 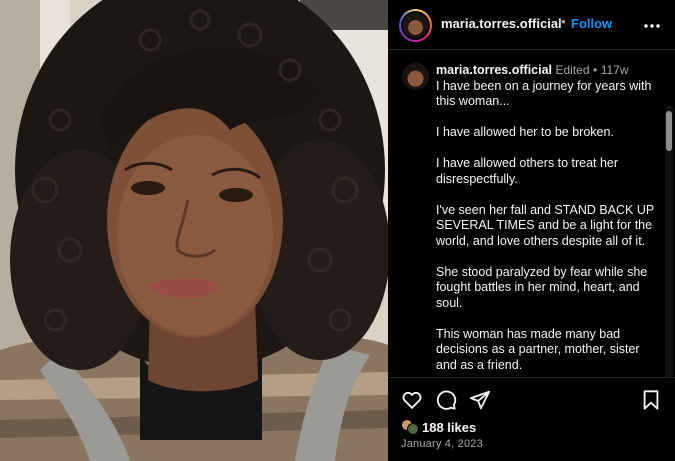 I want to click on post-date: January 4, 2023, so click(x=442, y=444).